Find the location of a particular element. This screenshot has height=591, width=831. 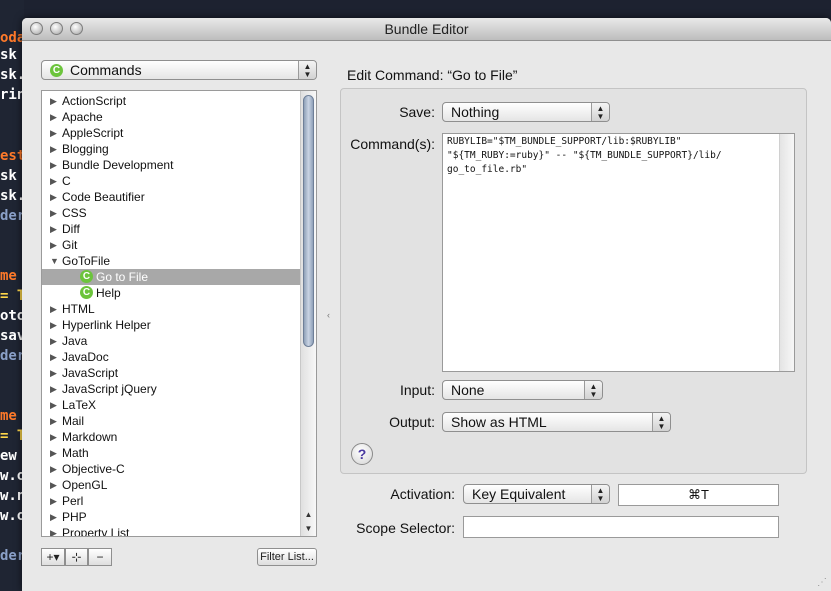

add-item-button: +▾ is located at coordinates (53, 557).